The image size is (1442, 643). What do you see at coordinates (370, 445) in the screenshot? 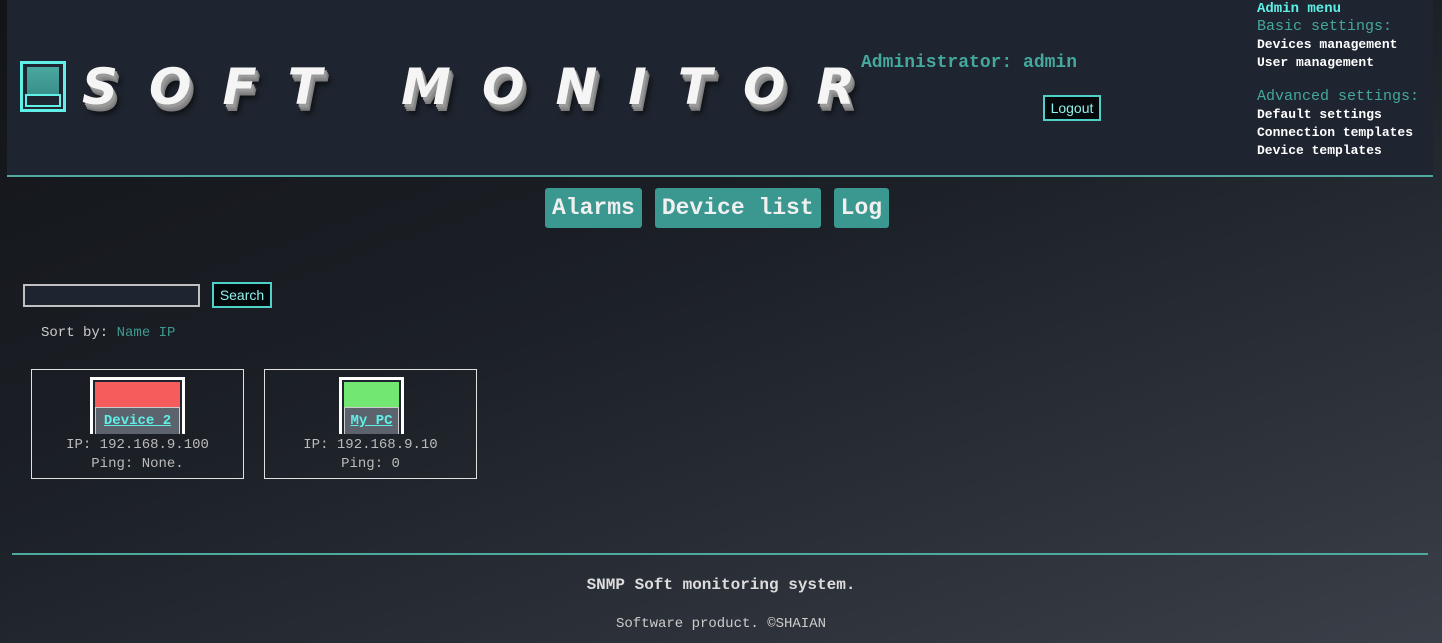
I see `device-ip: IP: 192.168.9.10` at bounding box center [370, 445].